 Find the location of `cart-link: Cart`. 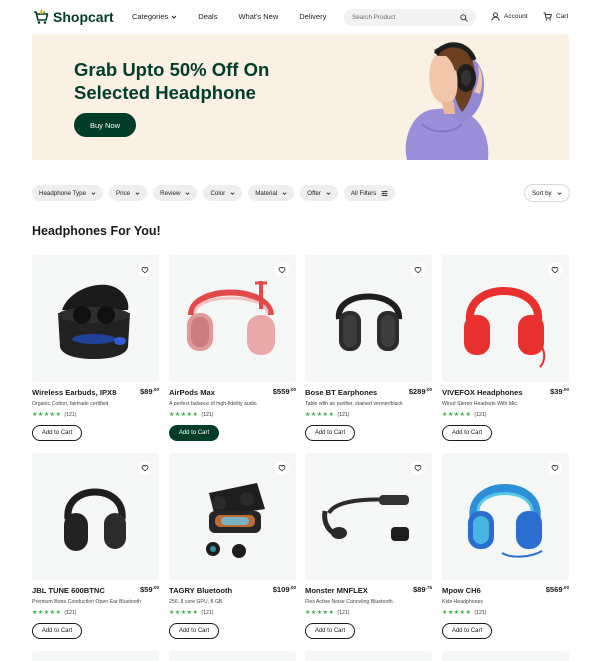

cart-link: Cart is located at coordinates (555, 16).